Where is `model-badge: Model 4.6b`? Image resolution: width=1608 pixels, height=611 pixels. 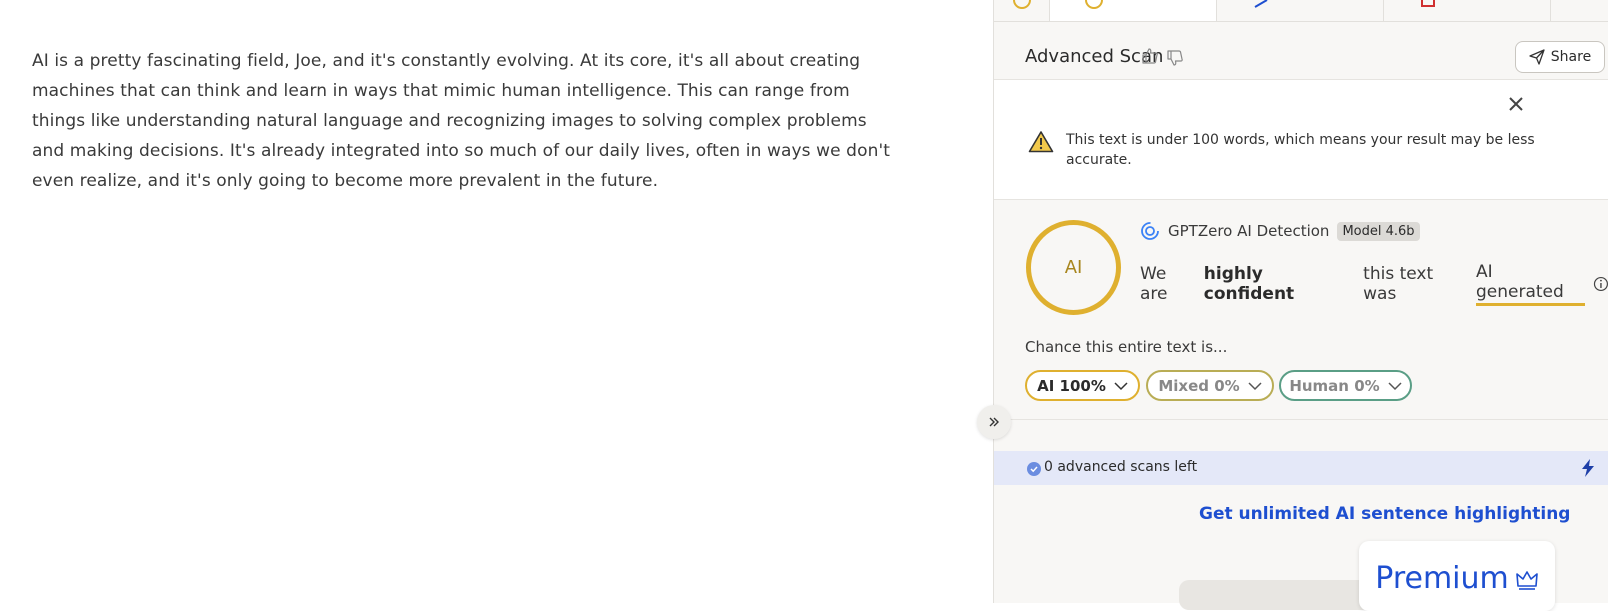 model-badge: Model 4.6b is located at coordinates (1378, 231).